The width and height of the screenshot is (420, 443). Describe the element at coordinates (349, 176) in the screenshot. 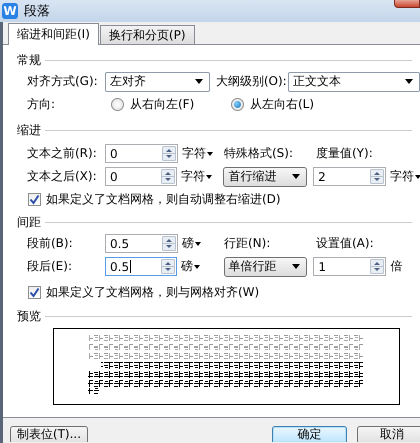

I see `number-field: 2` at that location.